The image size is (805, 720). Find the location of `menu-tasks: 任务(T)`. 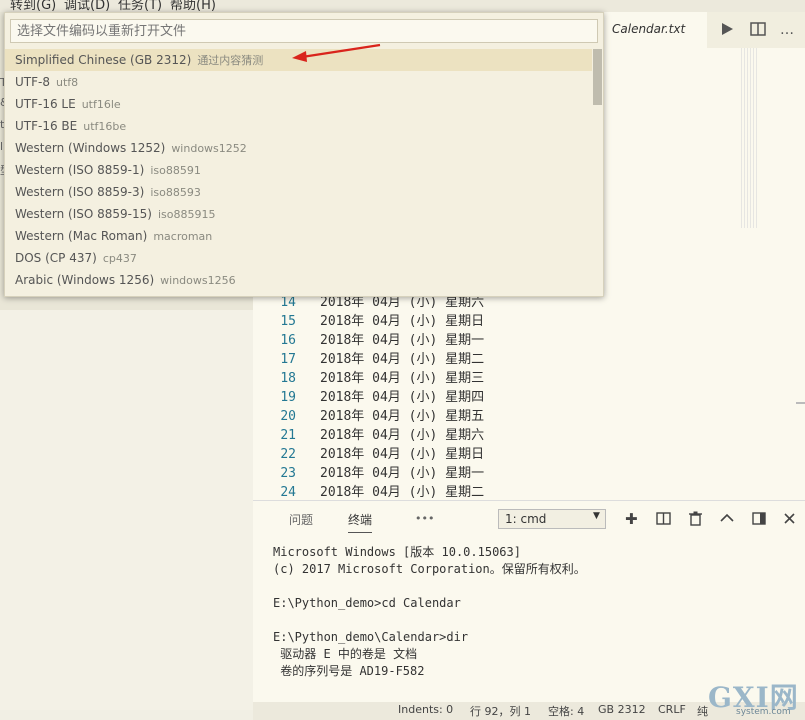

menu-tasks: 任务(T) is located at coordinates (140, 6).